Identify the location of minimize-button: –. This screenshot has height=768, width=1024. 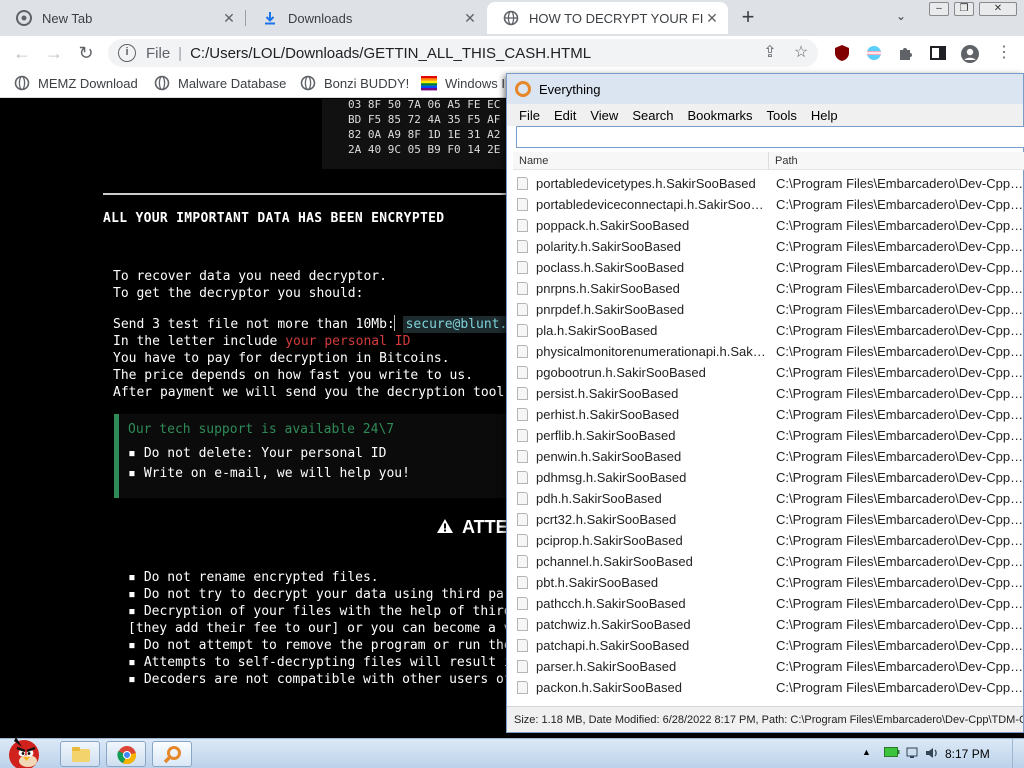
(939, 9).